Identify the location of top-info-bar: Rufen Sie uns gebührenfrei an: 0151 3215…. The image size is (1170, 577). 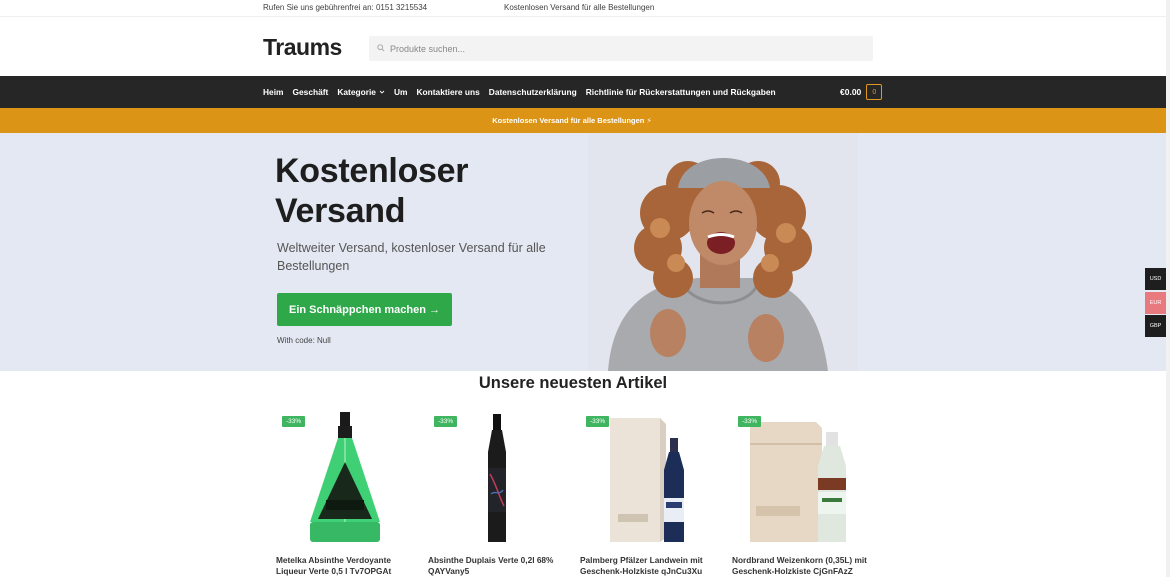
(583, 8).